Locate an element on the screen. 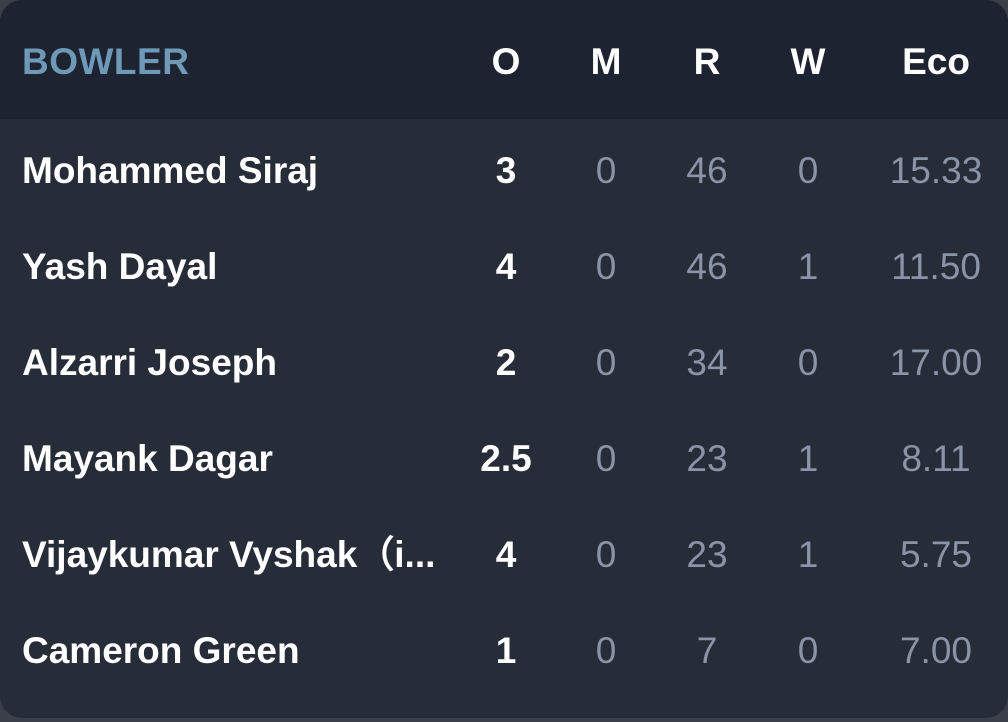  table-row: Mohammed Siraj 3 0 46 0 15.33 is located at coordinates (504, 171).